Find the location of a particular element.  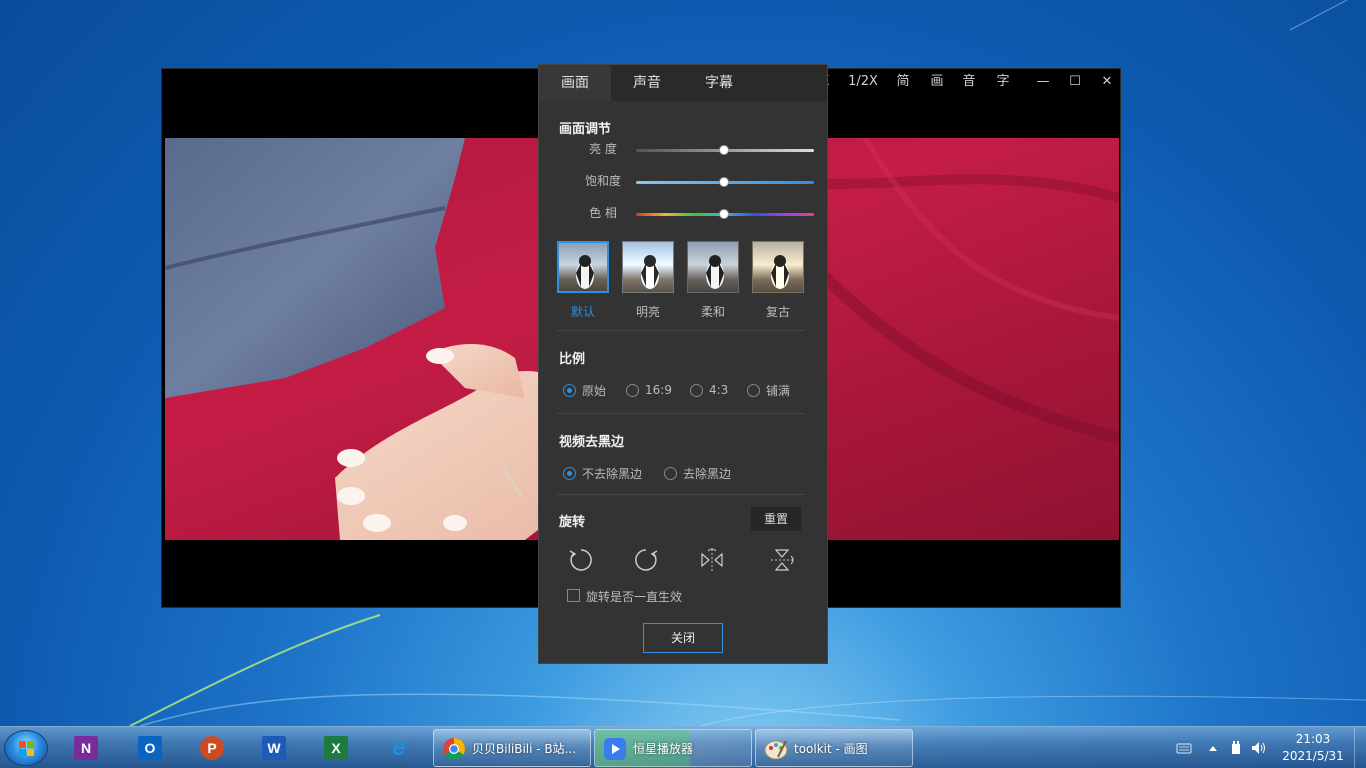

word-pin: W is located at coordinates (274, 748).